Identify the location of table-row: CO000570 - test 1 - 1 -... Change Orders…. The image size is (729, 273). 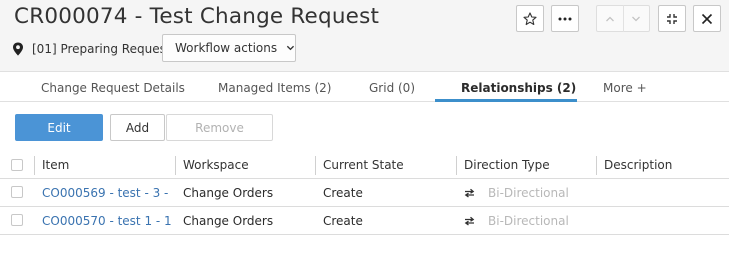
(364, 221).